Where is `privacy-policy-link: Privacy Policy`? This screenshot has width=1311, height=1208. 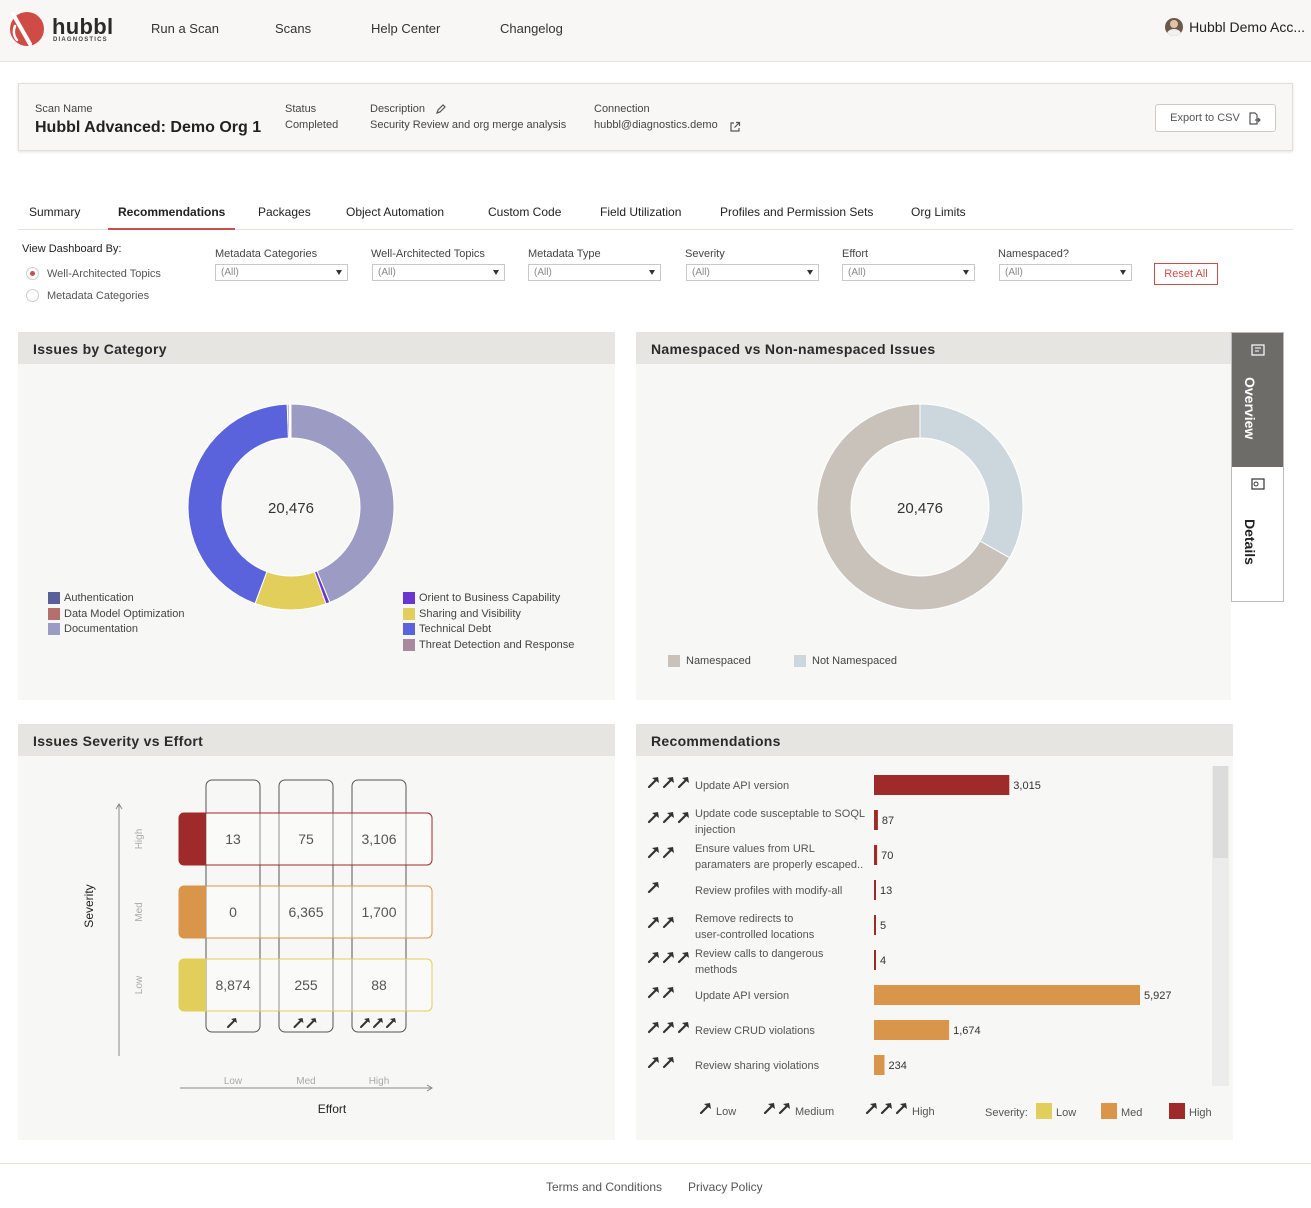
privacy-policy-link: Privacy Policy is located at coordinates (725, 1187).